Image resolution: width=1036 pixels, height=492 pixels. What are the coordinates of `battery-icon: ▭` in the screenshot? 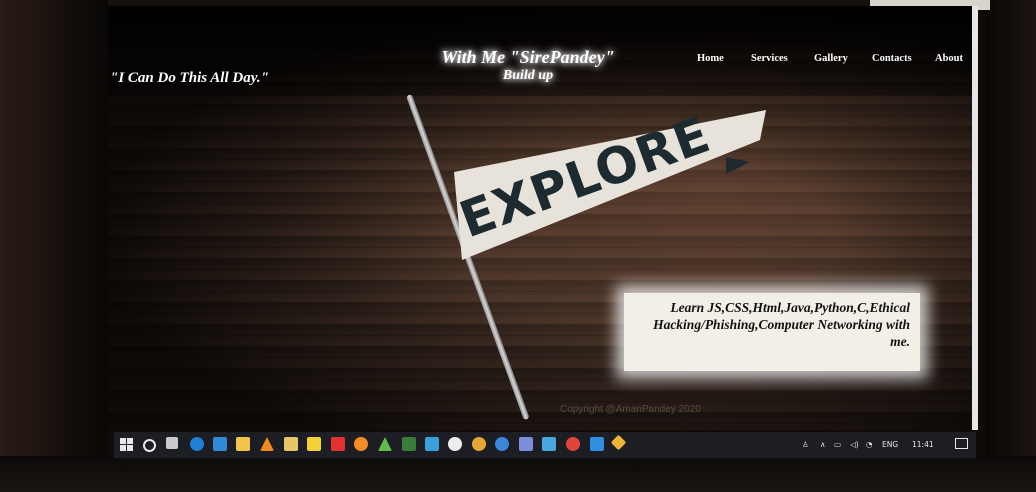 It's located at (837, 444).